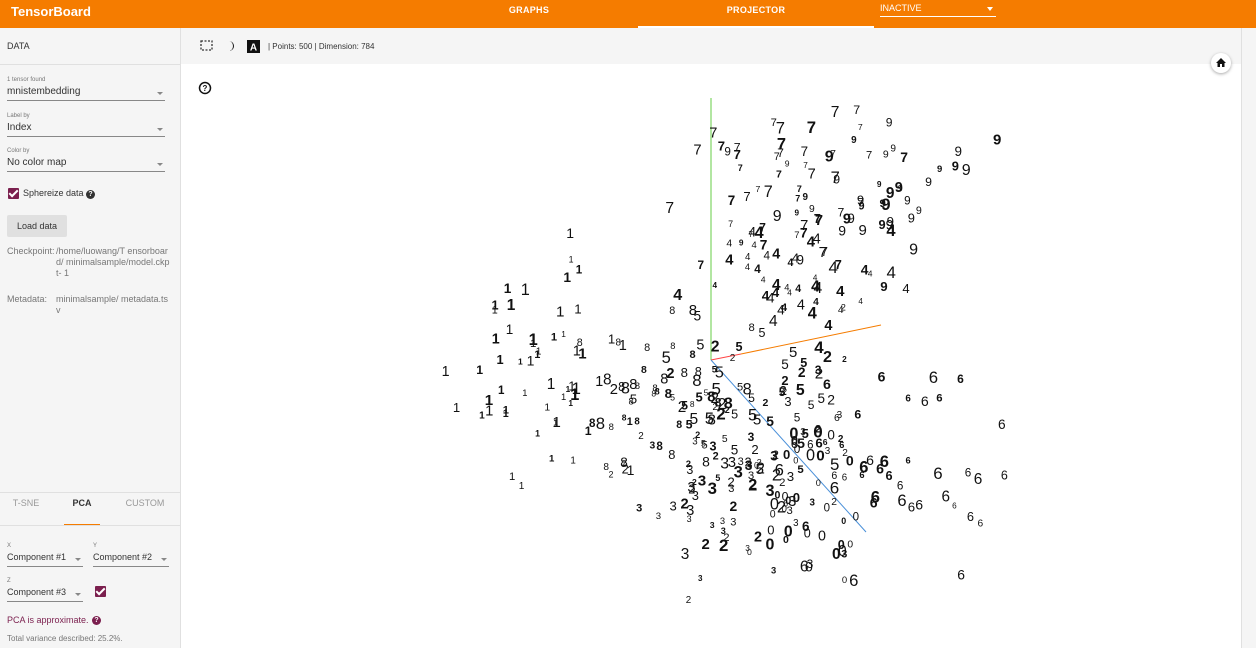 This screenshot has height=653, width=1256. I want to click on tab-graphs: GRAPHS, so click(529, 14).